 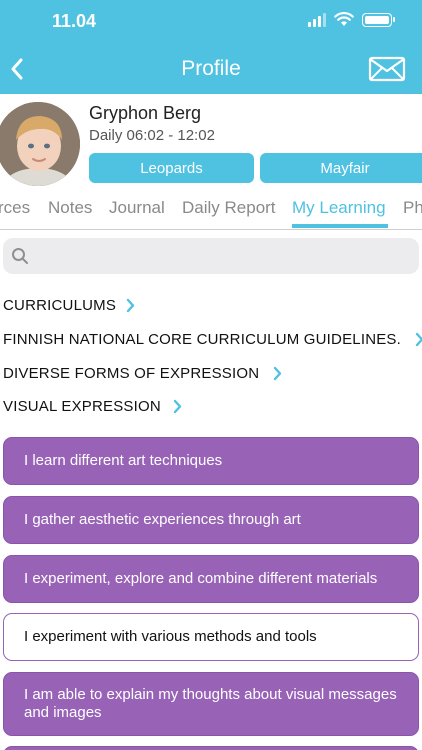 I want to click on cellular-signal-icon, so click(x=317, y=19).